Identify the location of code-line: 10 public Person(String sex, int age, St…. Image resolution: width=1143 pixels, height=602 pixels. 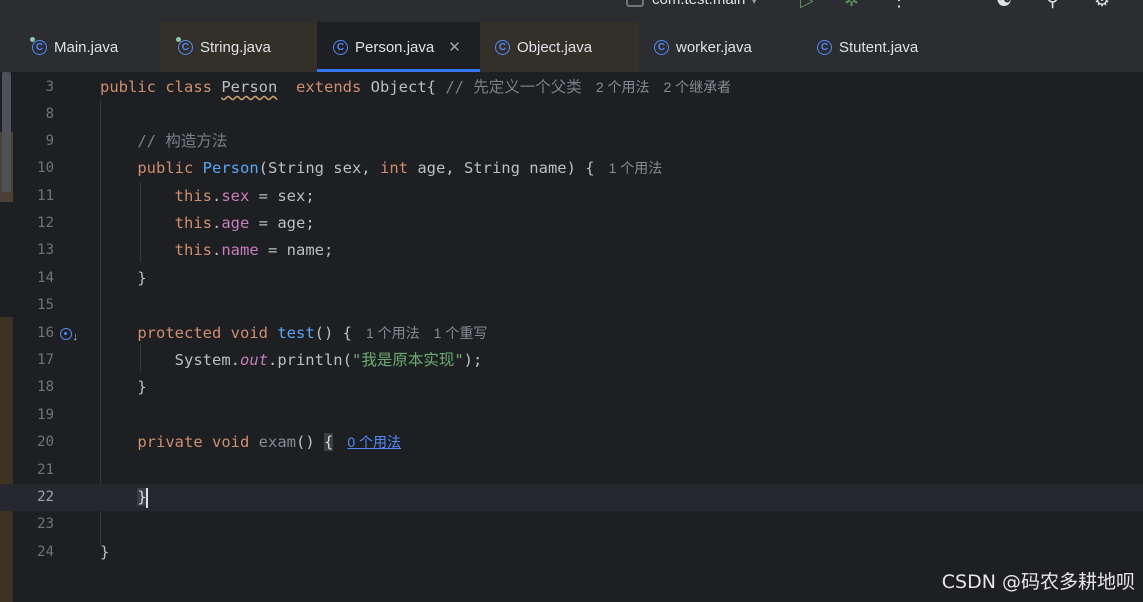
(571, 168).